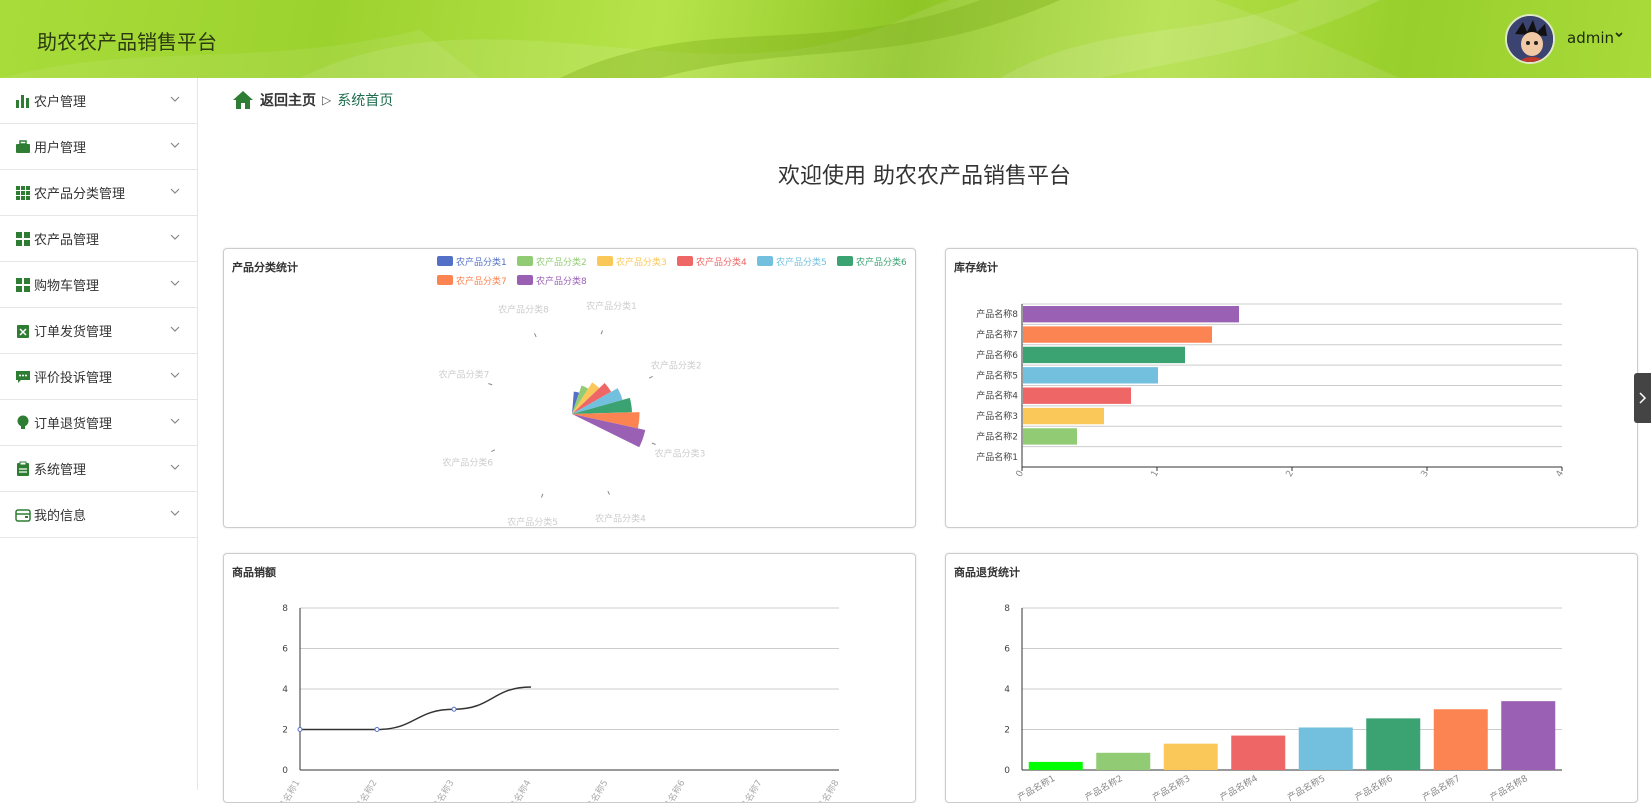  What do you see at coordinates (60, 468) in the screenshot?
I see `sidebar-item-label: 系统管理` at bounding box center [60, 468].